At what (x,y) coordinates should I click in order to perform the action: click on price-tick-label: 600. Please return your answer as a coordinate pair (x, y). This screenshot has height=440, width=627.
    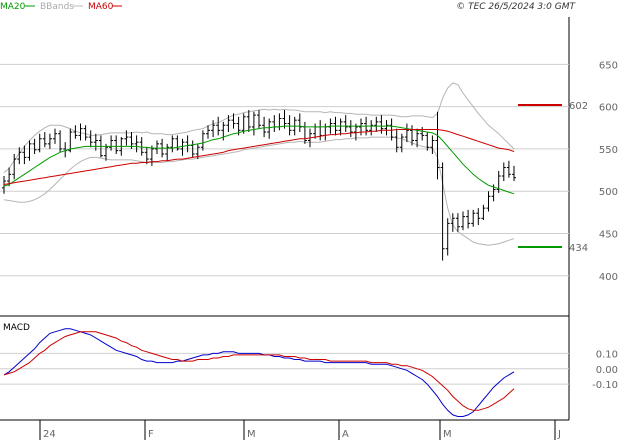
    Looking at the image, I should click on (608, 108).